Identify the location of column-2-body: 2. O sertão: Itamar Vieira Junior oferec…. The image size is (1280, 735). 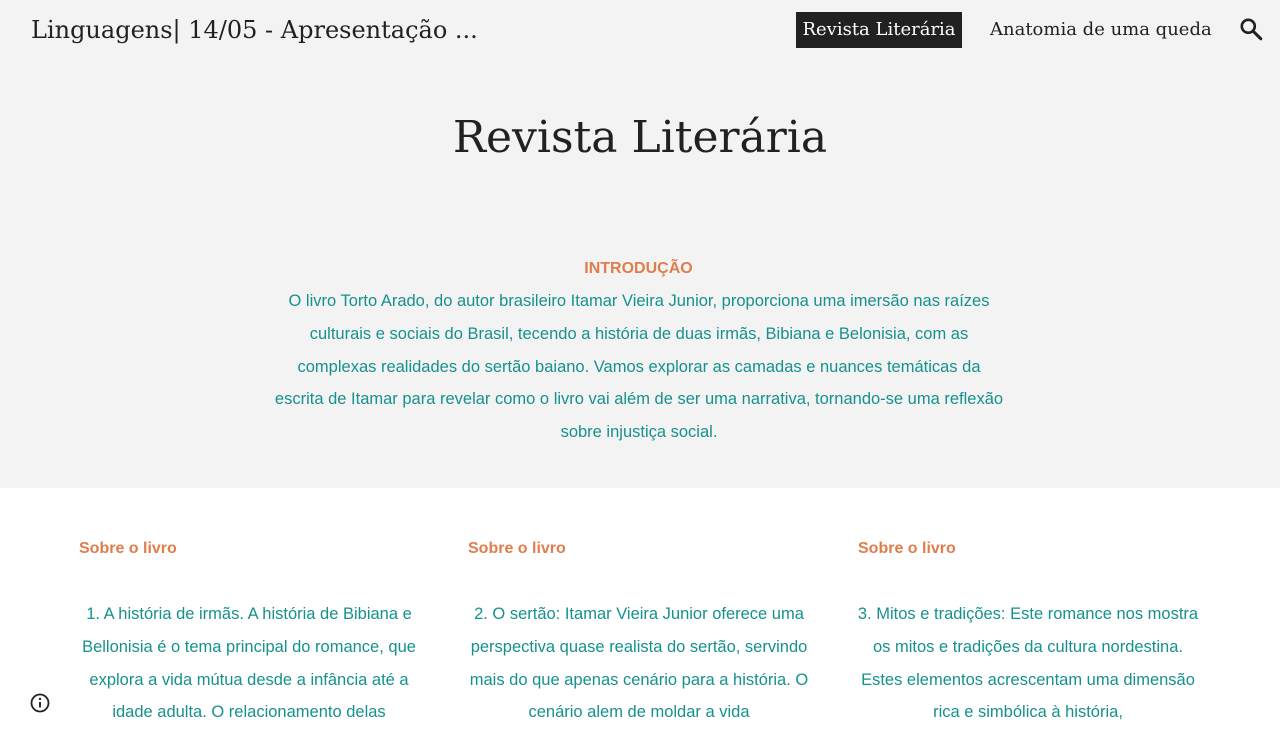
(639, 663).